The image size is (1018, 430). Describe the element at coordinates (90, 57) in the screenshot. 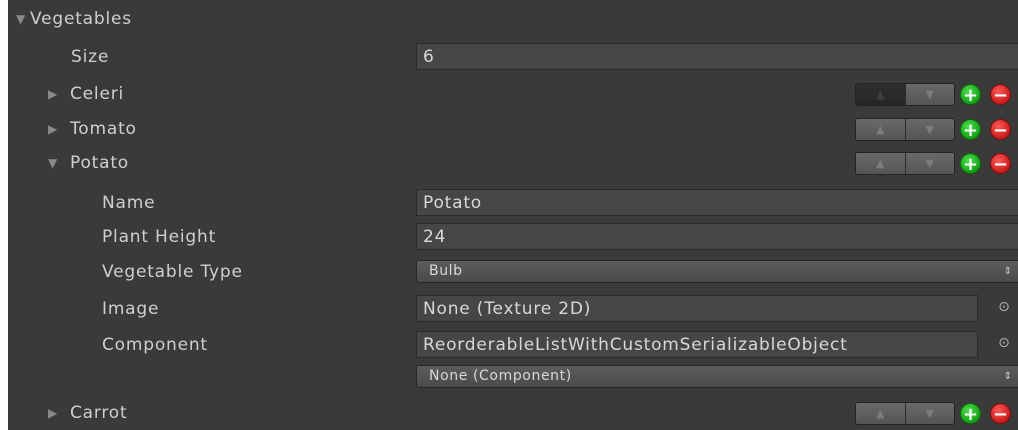

I see `size-label: Size` at that location.